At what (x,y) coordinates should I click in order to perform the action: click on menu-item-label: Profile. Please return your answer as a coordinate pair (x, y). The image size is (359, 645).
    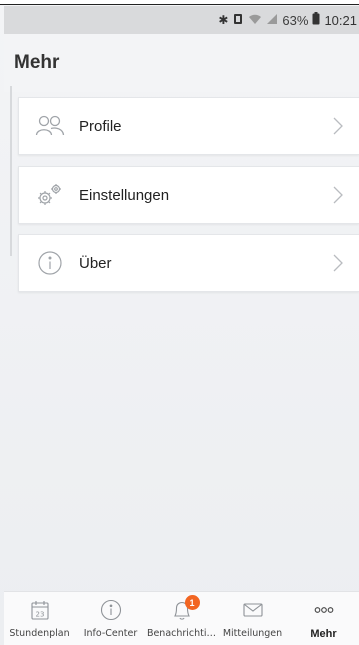
    Looking at the image, I should click on (100, 126).